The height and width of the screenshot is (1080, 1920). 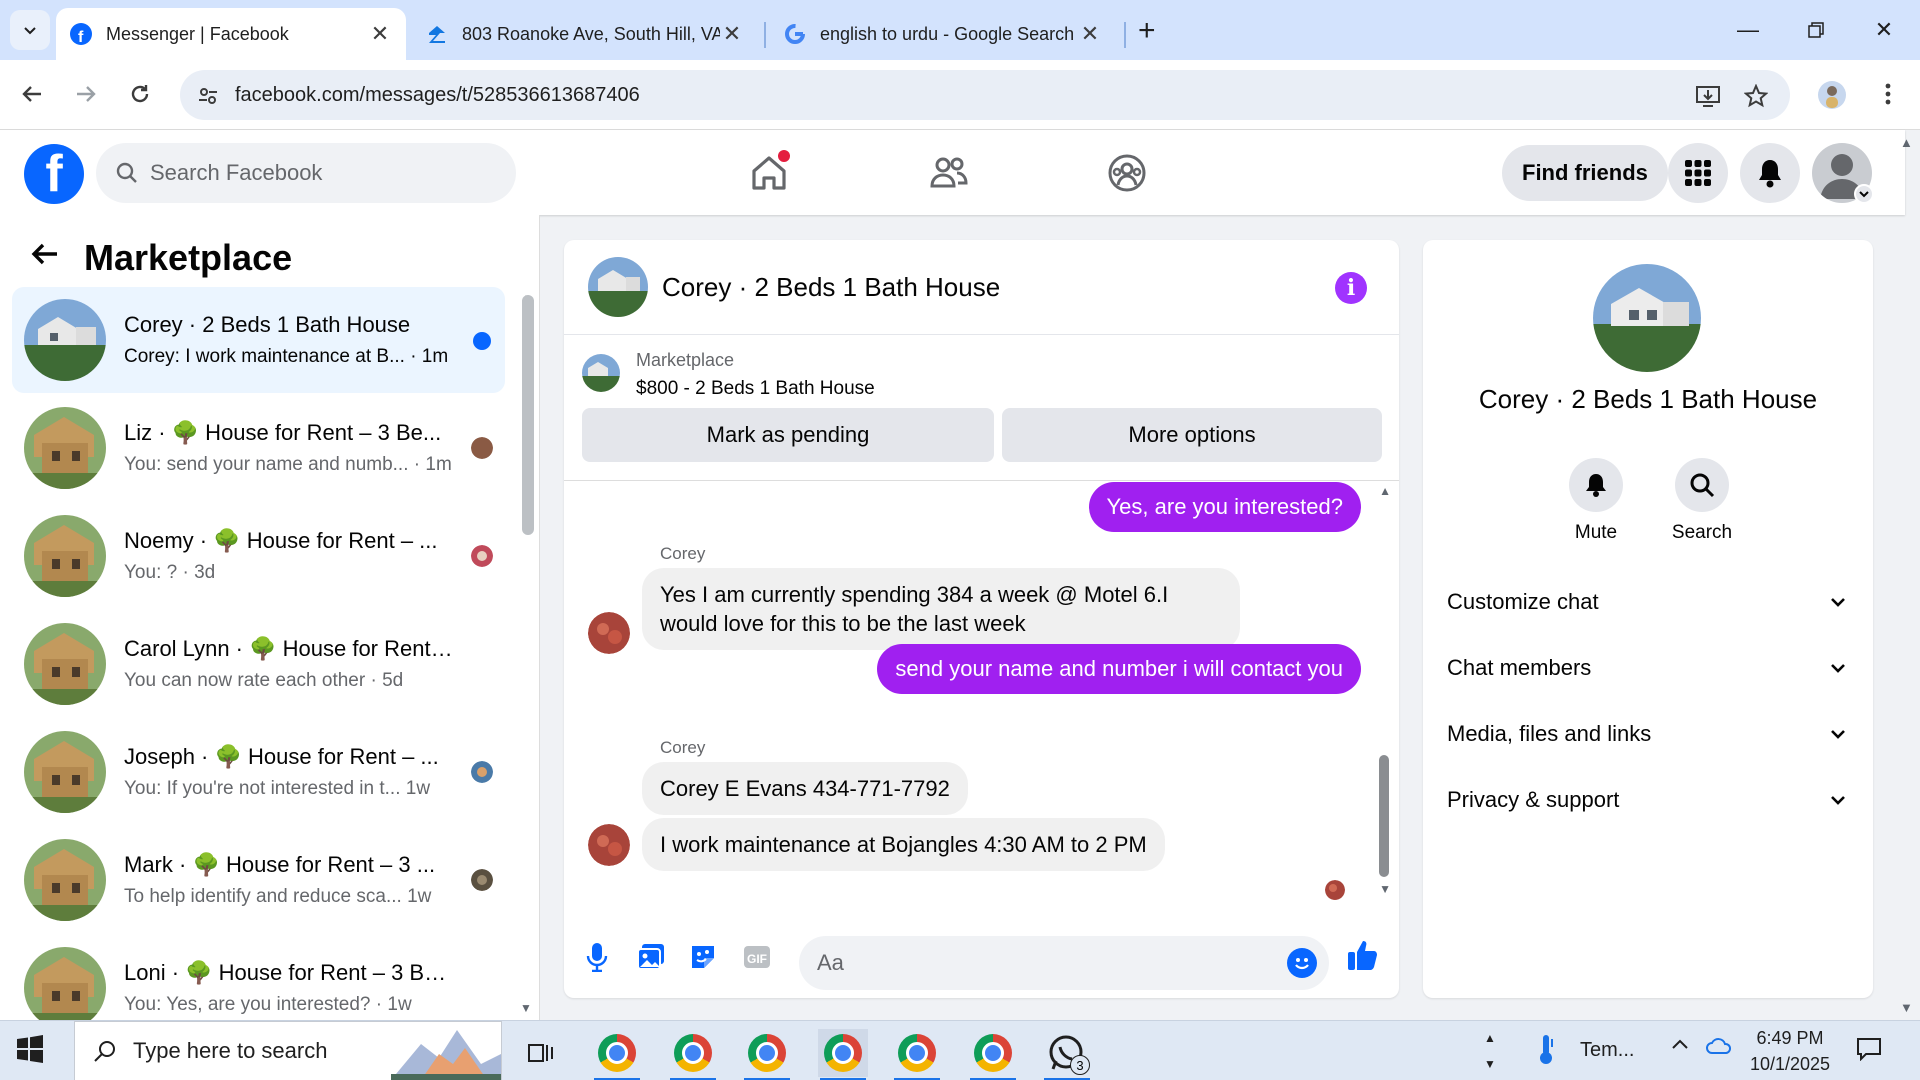 I want to click on conversation-time: · 1w, so click(x=393, y=1004).